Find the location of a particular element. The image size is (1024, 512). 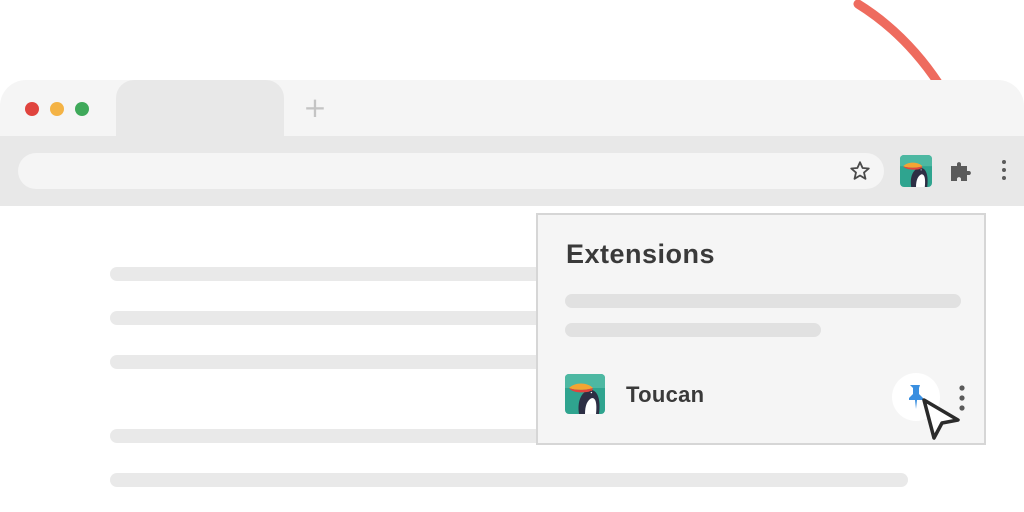

address-bar is located at coordinates (451, 171).